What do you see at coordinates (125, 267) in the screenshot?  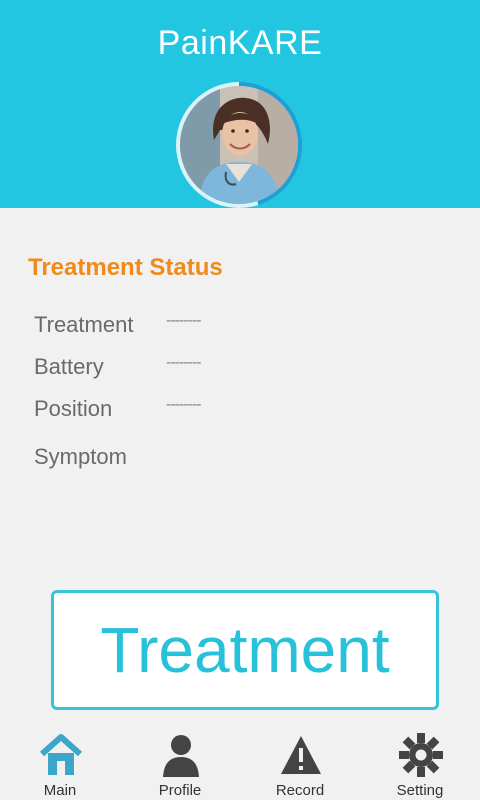 I see `treatment-status-title: Treatment Status` at bounding box center [125, 267].